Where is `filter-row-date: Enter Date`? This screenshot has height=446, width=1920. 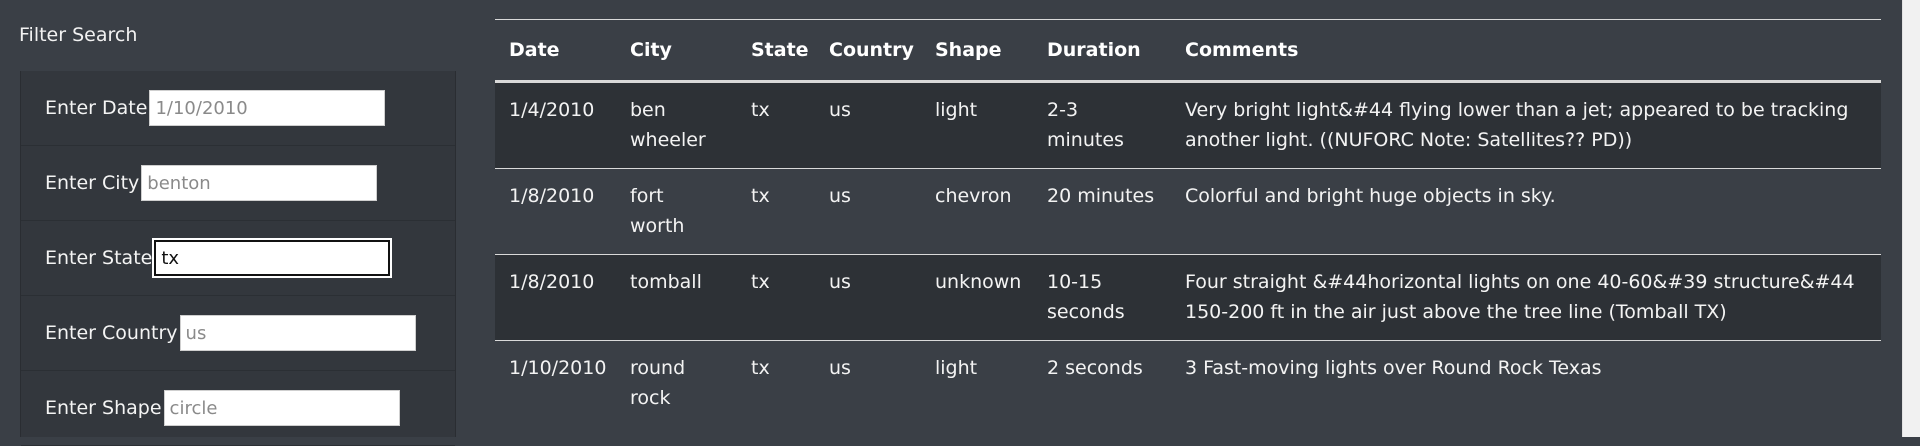 filter-row-date: Enter Date is located at coordinates (238, 108).